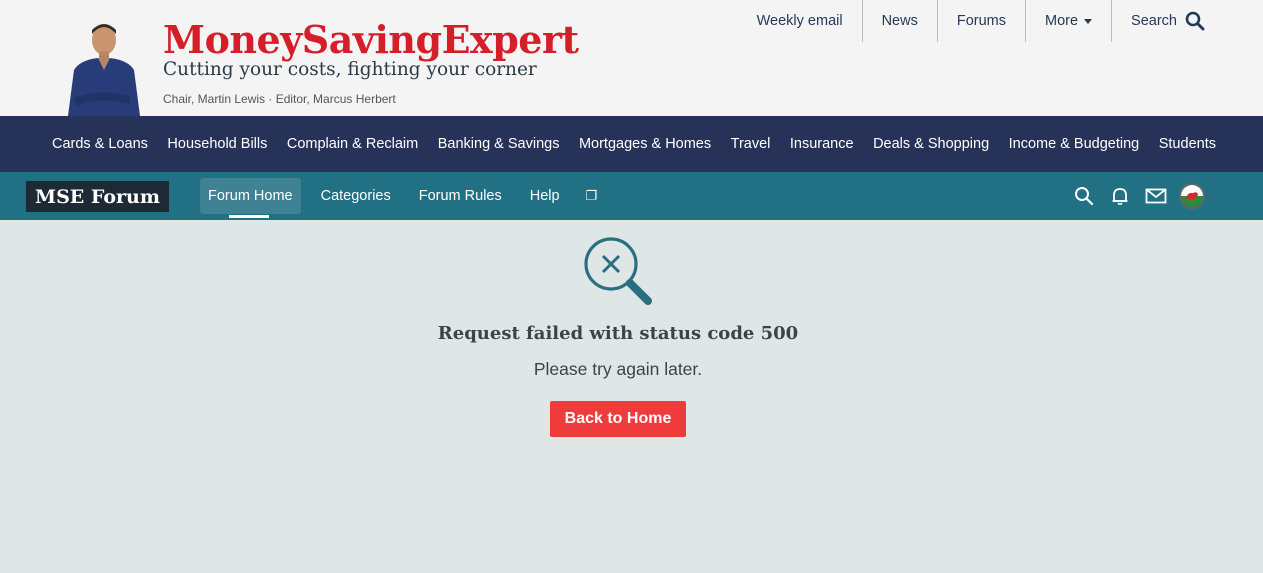 The height and width of the screenshot is (573, 1263). What do you see at coordinates (1074, 144) in the screenshot?
I see `cat-income-budgeting: Income & Budgeting` at bounding box center [1074, 144].